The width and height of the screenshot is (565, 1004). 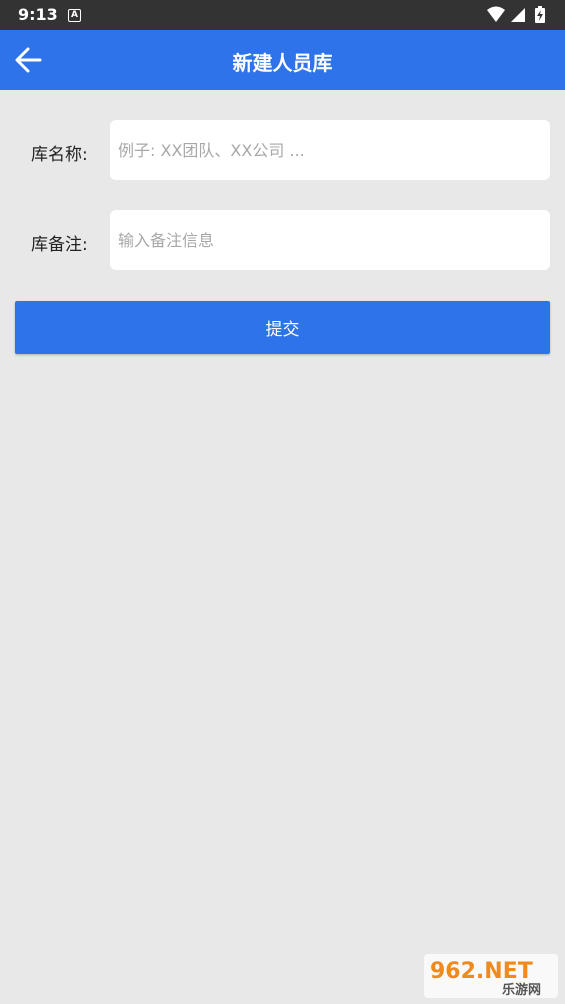 What do you see at coordinates (59, 155) in the screenshot?
I see `library-name-label: 库名称:` at bounding box center [59, 155].